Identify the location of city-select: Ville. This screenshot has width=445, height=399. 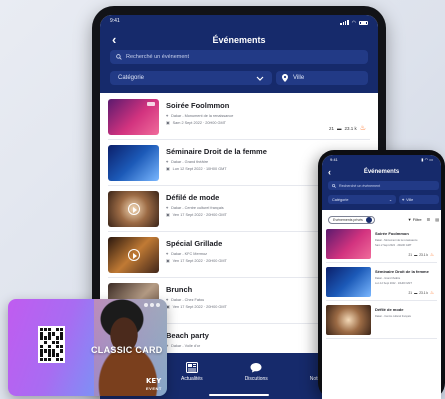
(322, 78).